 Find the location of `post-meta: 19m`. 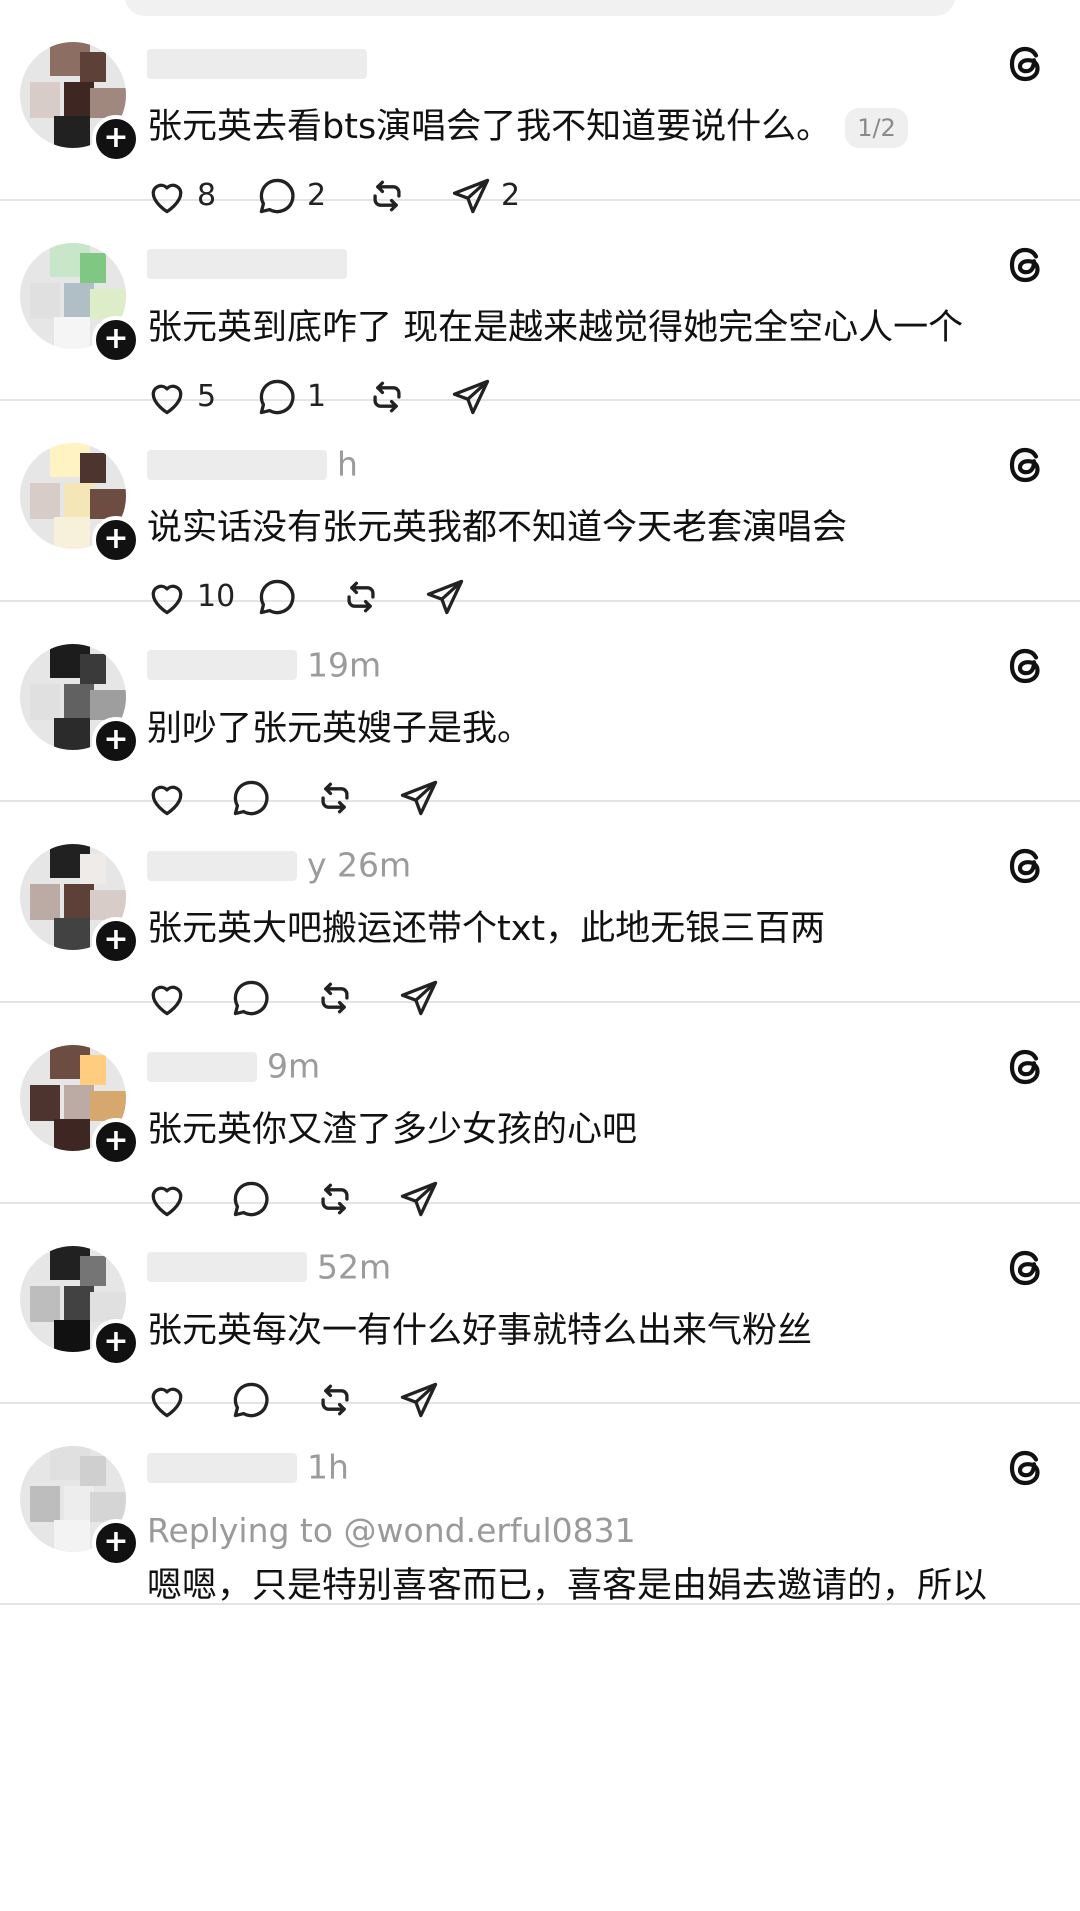

post-meta: 19m is located at coordinates (264, 664).